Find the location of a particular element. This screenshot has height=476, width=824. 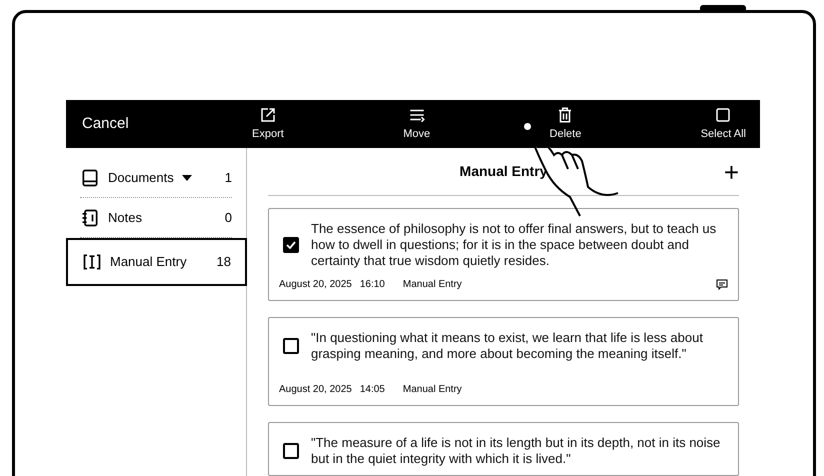

sidebar-item: Notes 0 is located at coordinates (156, 218).